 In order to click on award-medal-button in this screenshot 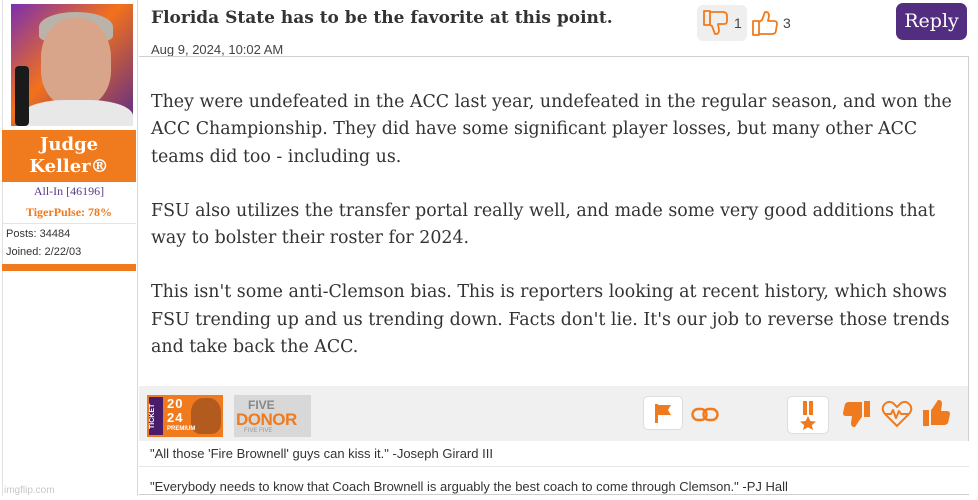, I will do `click(808, 415)`.